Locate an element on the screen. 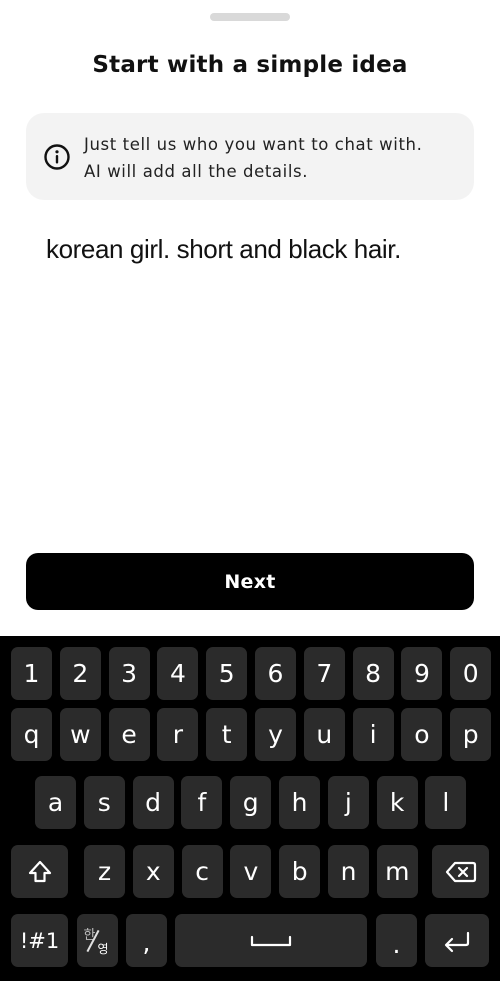 This screenshot has width=500, height=981. key-5: 5 is located at coordinates (227, 673).